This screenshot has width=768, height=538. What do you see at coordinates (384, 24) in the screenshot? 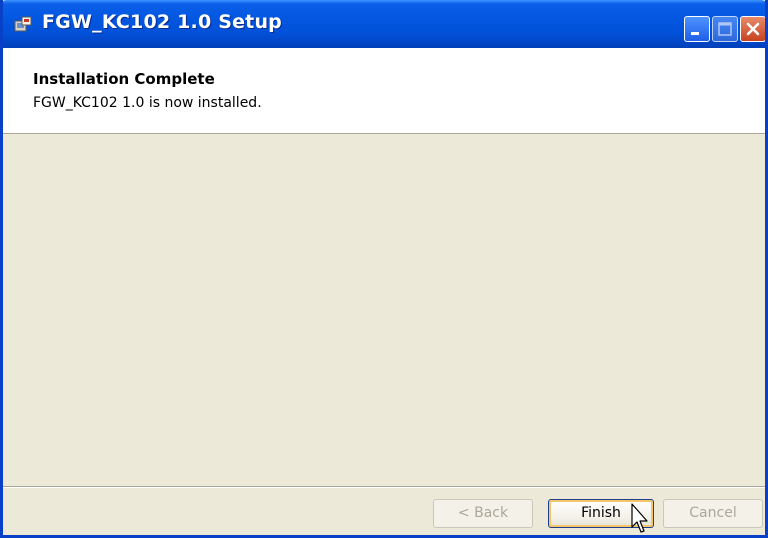
I see `title-bar: FGW_KC102 1.0 Setup` at bounding box center [384, 24].